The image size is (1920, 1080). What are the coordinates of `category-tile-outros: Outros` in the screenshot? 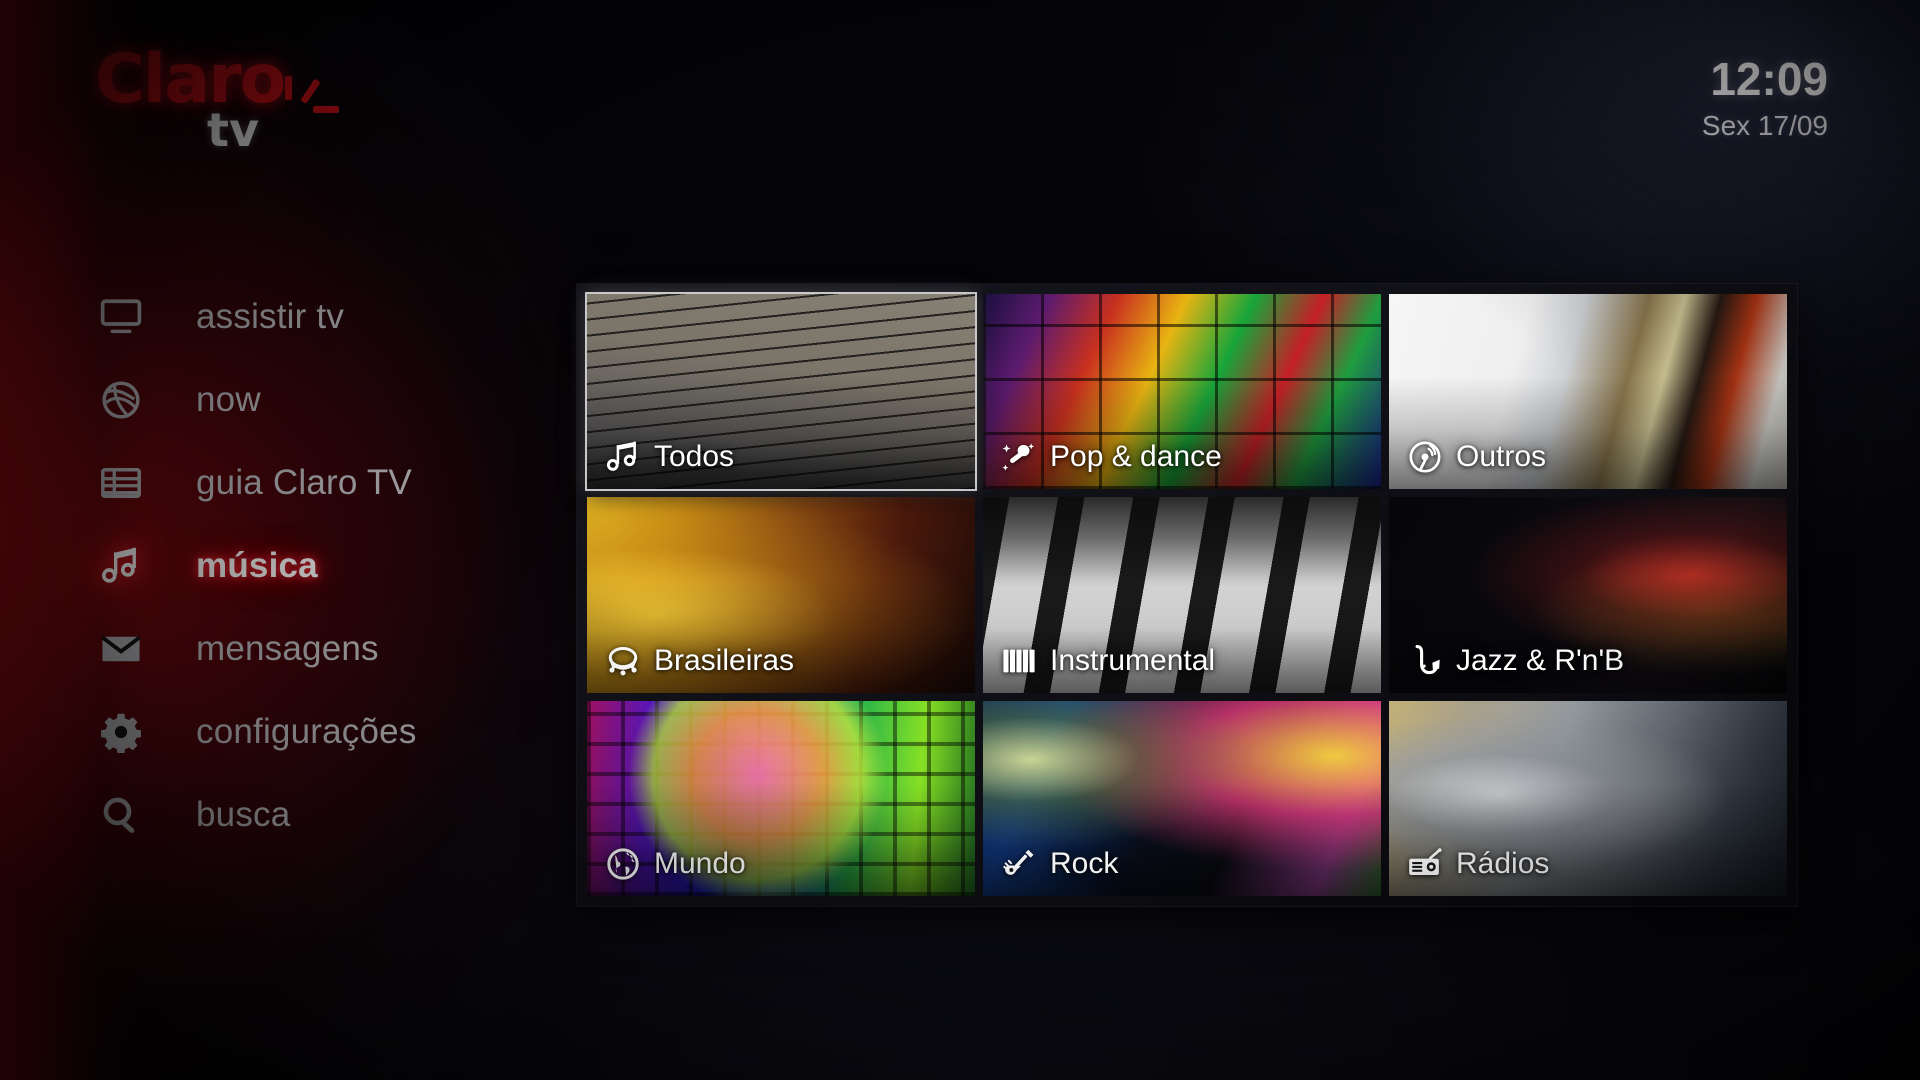 It's located at (1588, 392).